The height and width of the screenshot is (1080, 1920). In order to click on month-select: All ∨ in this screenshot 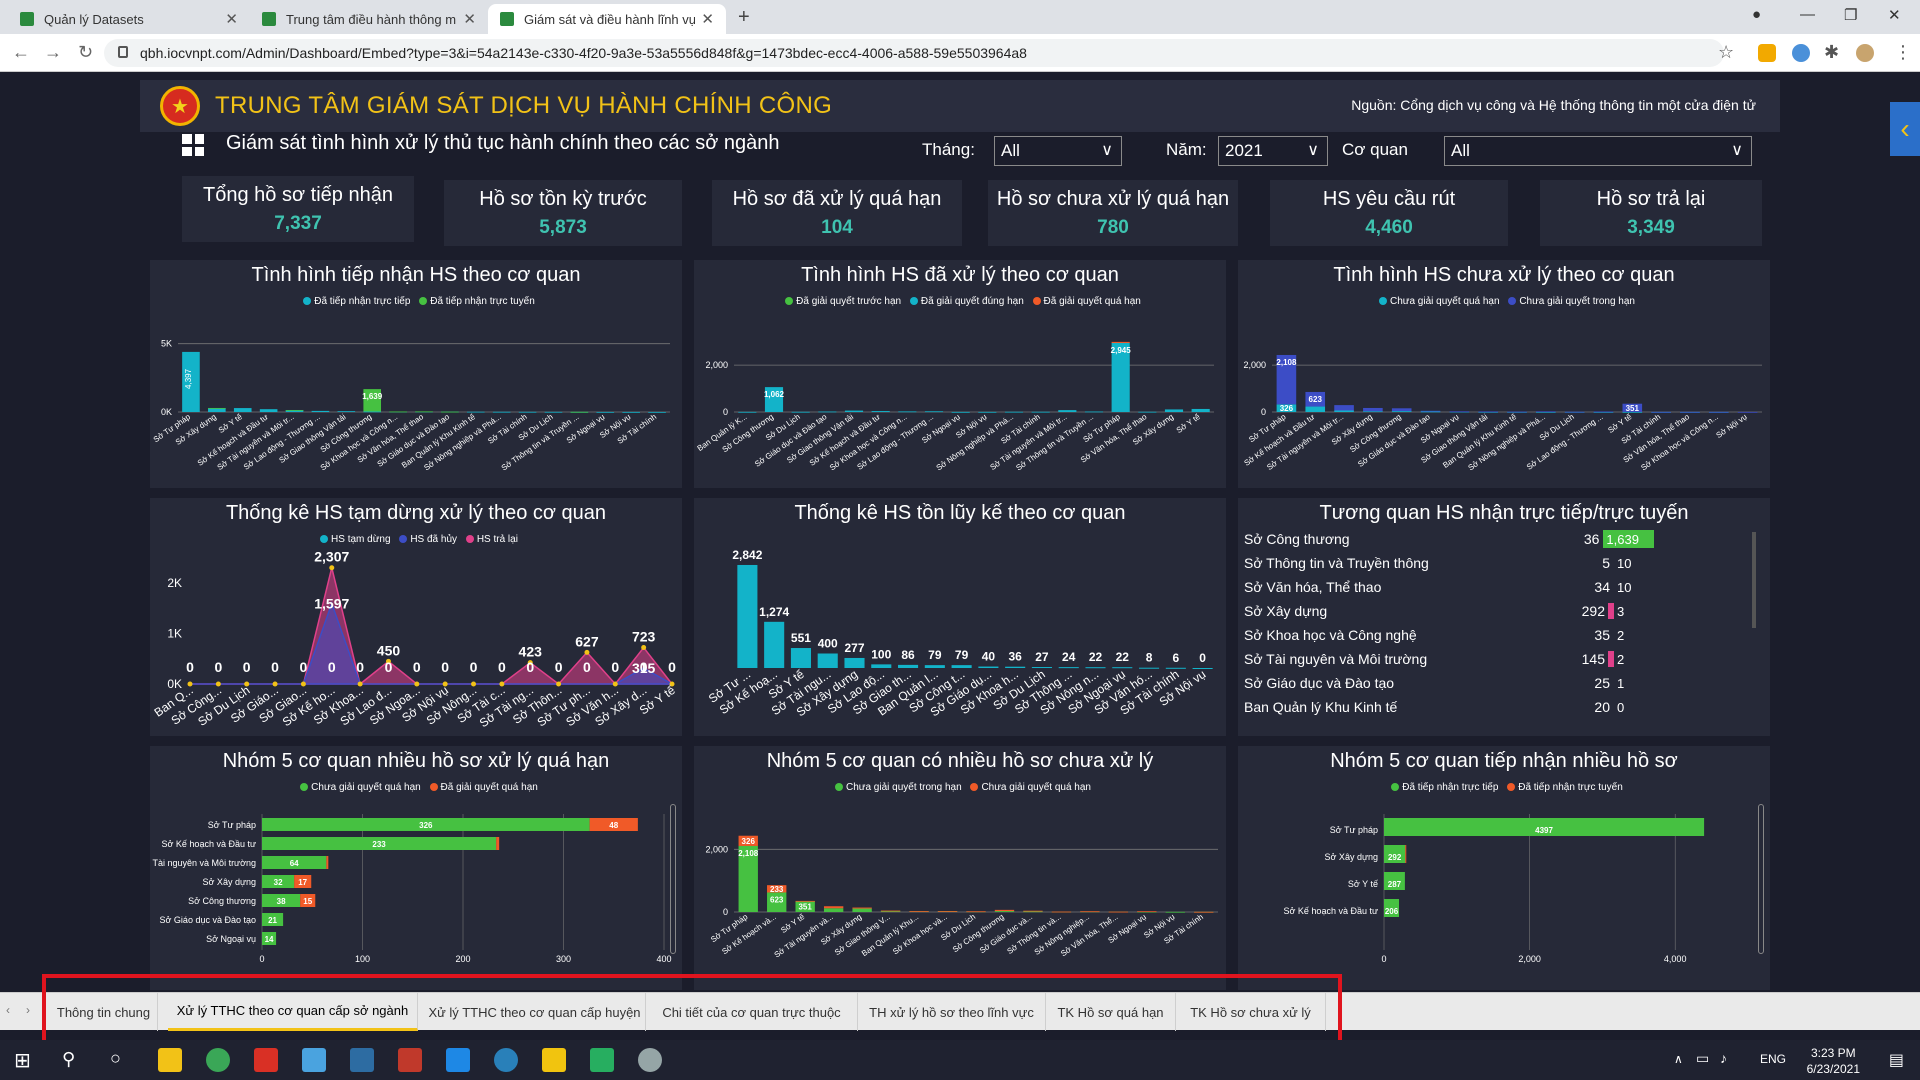, I will do `click(1058, 151)`.